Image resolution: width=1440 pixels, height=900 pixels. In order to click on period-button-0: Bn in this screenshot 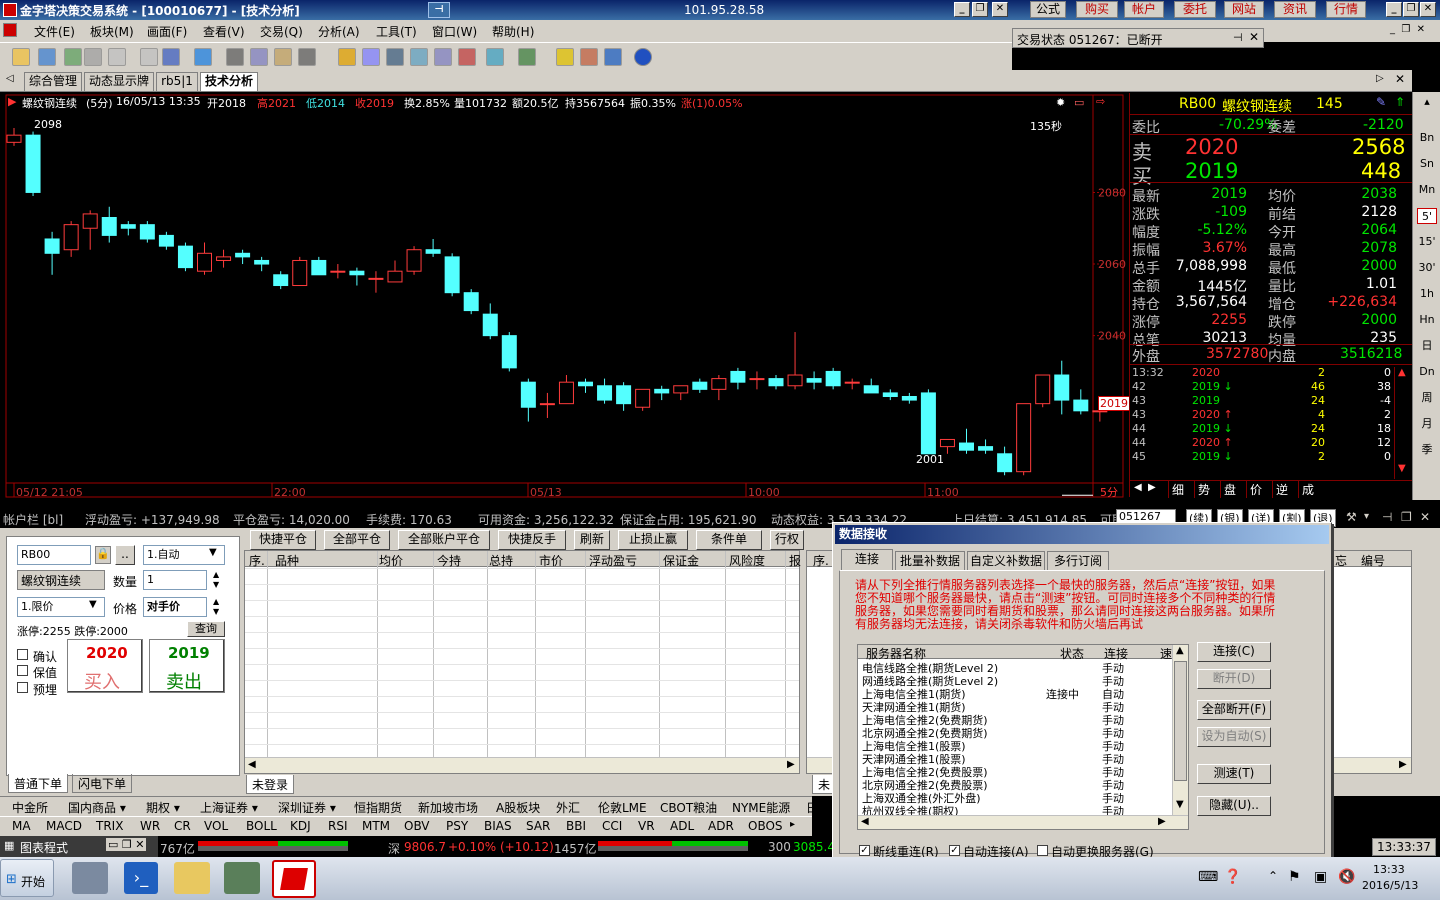, I will do `click(1427, 138)`.